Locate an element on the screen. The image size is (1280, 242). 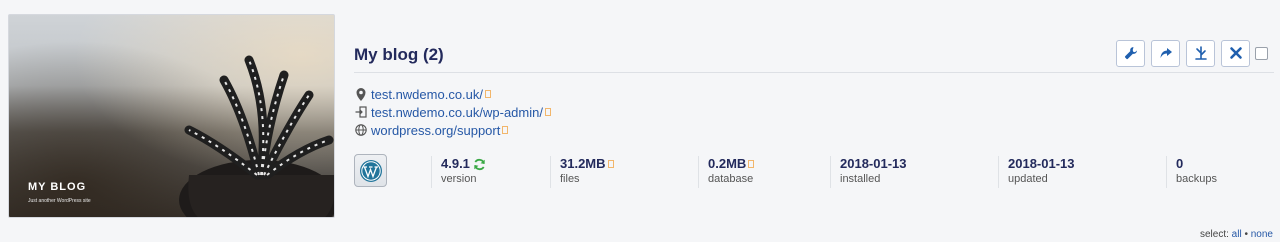
wrench-icon is located at coordinates (1130, 53).